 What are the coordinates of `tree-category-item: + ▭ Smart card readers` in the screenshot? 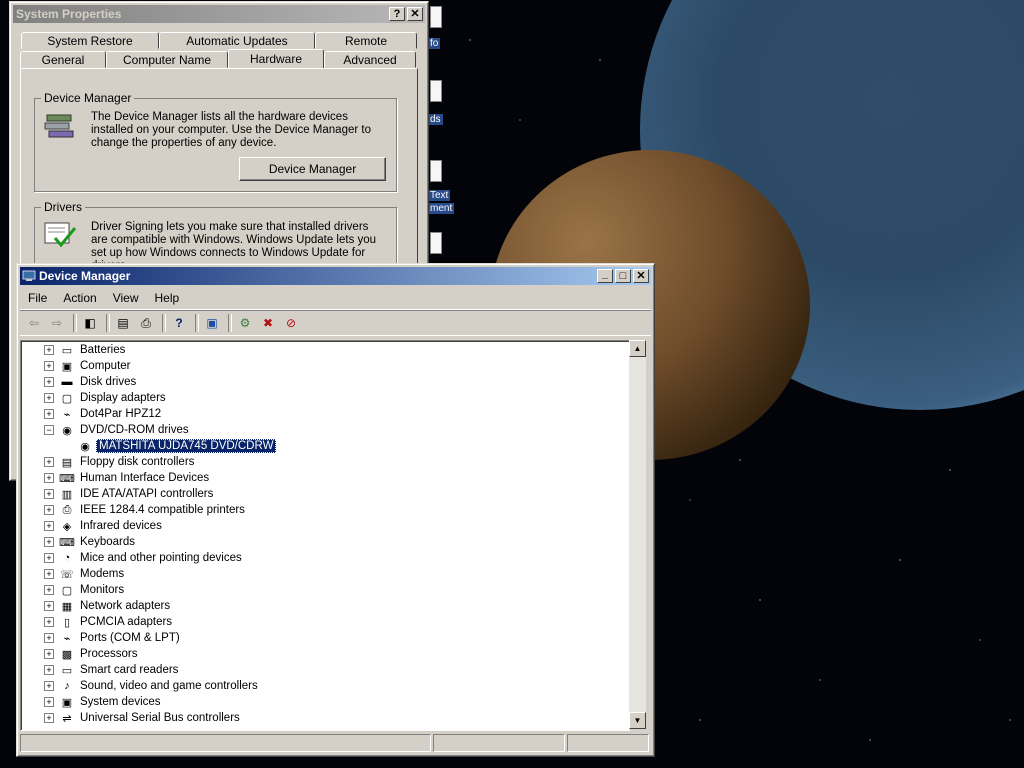 It's located at (112, 670).